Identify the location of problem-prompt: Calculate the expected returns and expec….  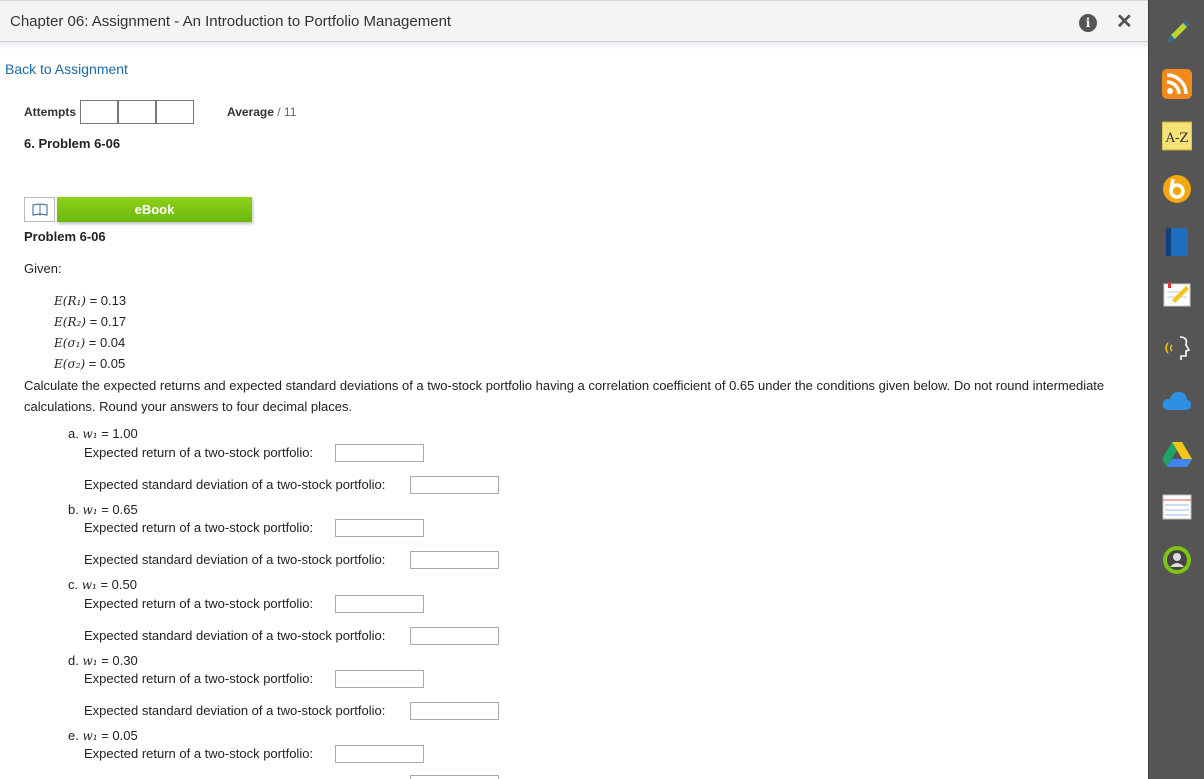
(569, 396).